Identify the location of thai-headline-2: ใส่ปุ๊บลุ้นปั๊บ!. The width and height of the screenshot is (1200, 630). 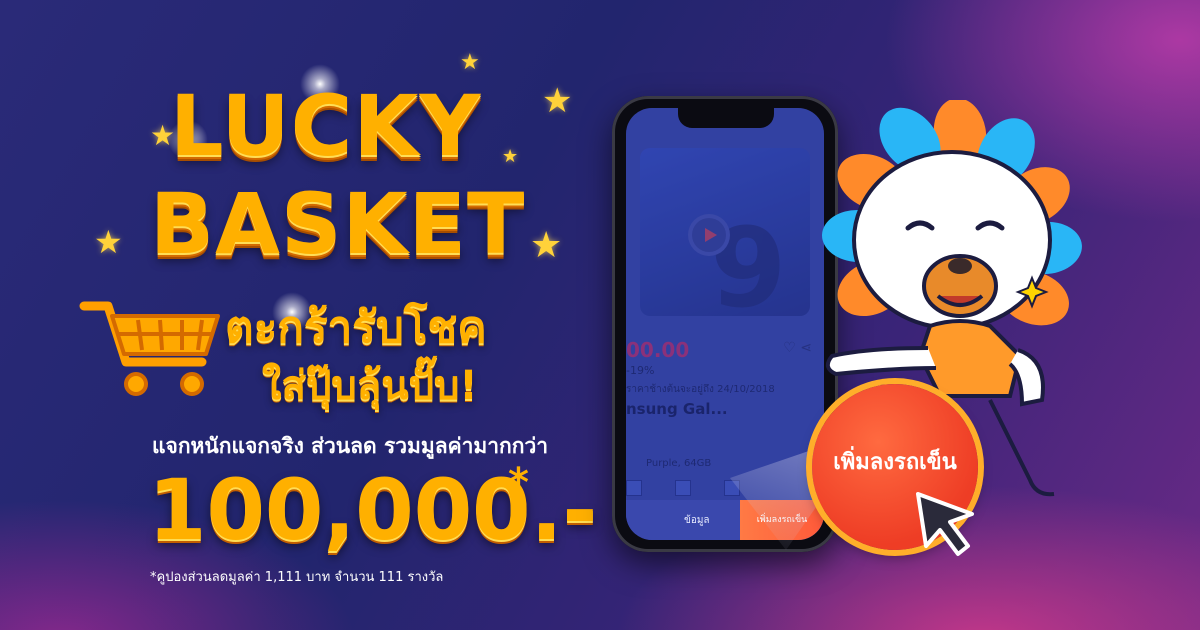
(370, 386).